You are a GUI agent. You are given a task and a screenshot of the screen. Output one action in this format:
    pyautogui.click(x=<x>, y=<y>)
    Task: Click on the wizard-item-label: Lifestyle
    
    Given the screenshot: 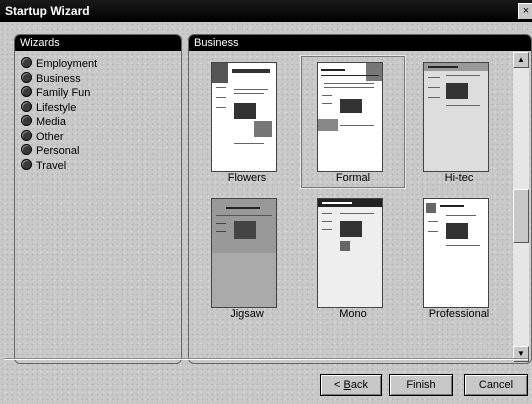 What is the action you would take?
    pyautogui.click(x=56, y=107)
    